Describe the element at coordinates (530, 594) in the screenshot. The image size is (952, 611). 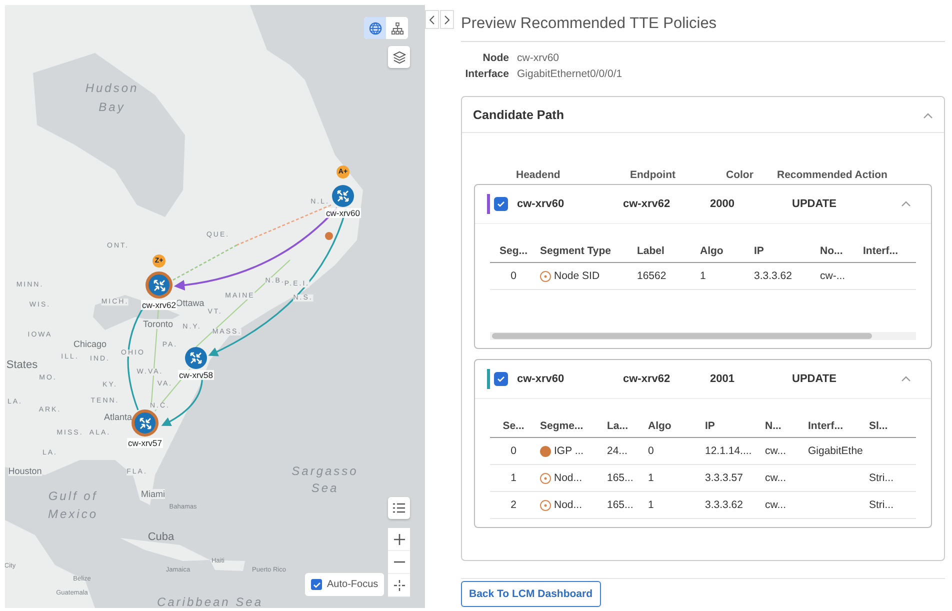
I see `back-button: Back To LCM Dashboard` at that location.